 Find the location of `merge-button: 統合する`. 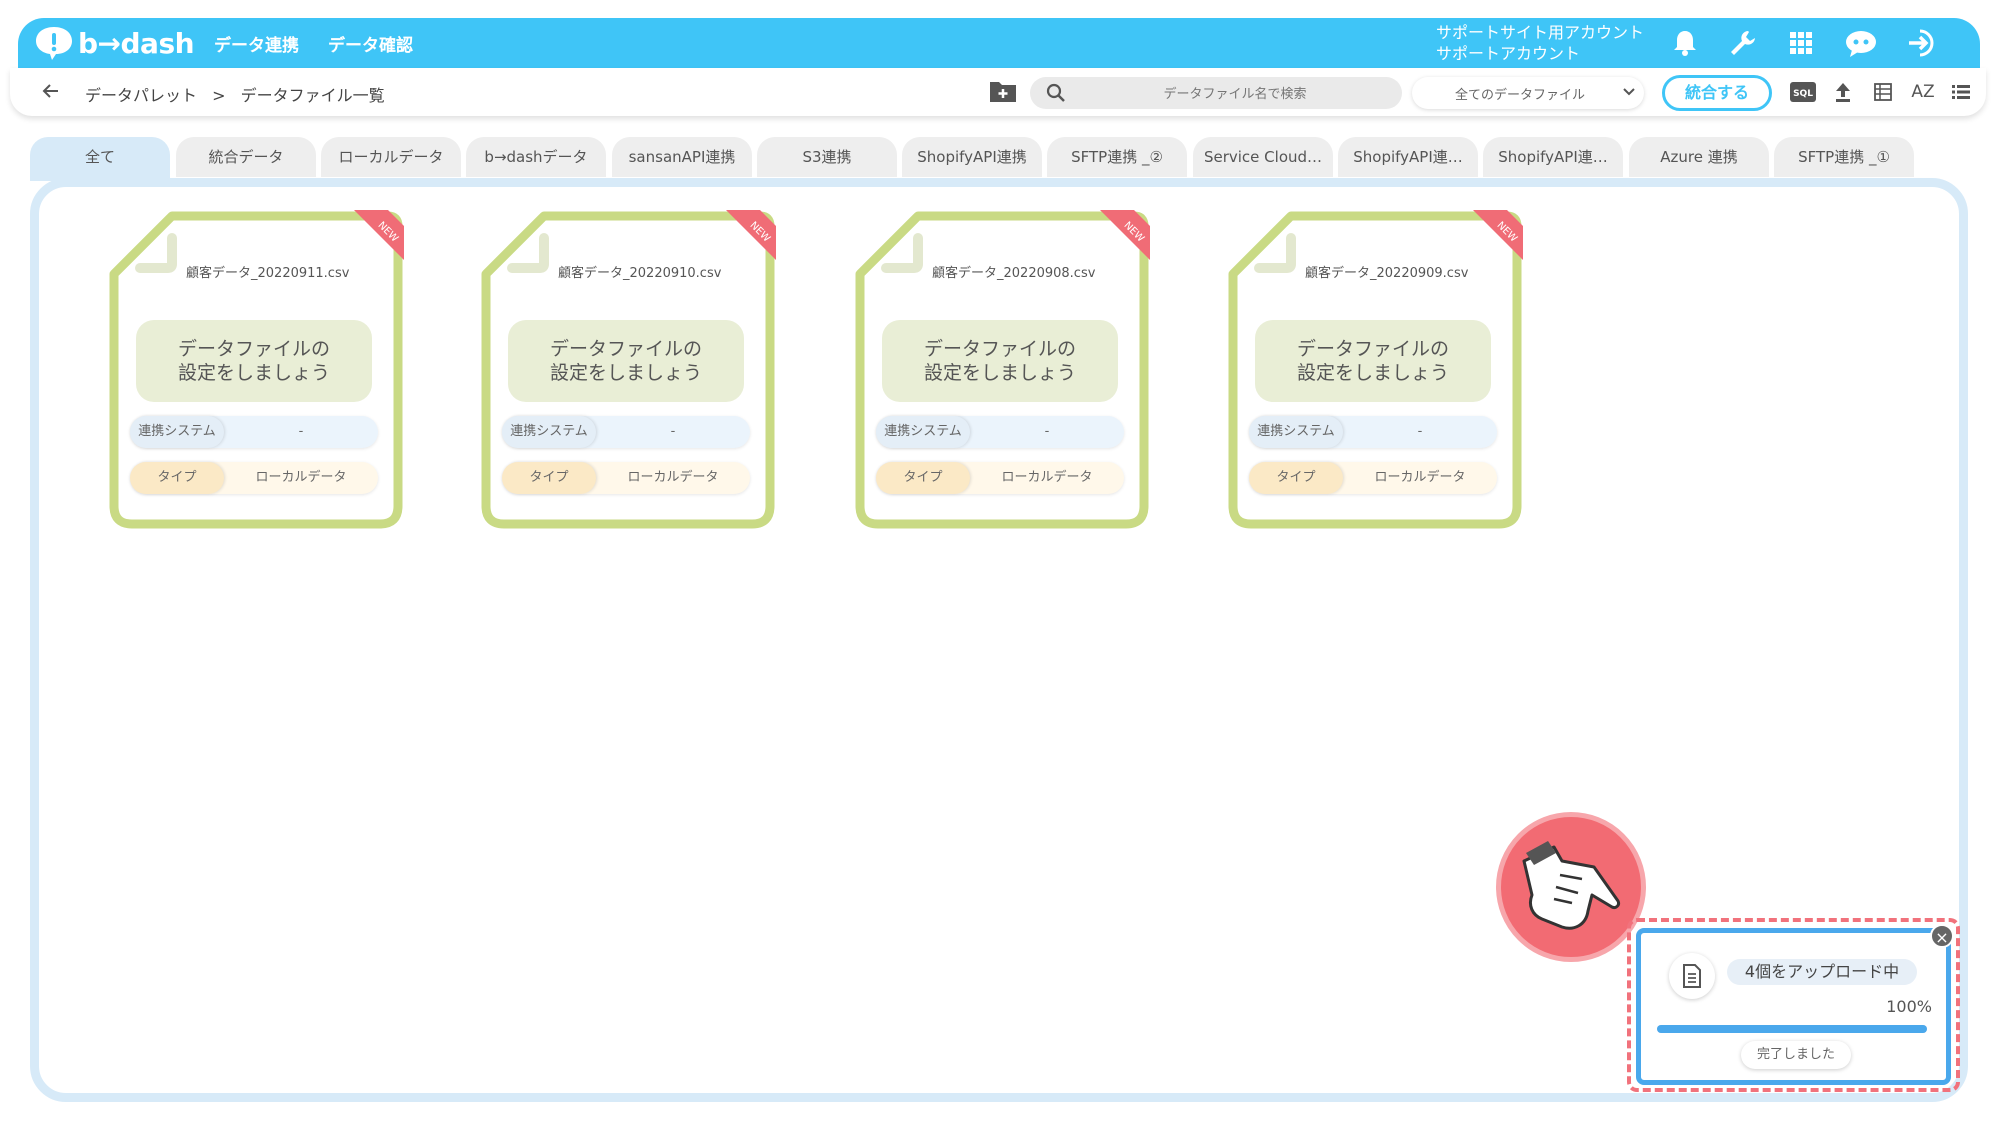

merge-button: 統合する is located at coordinates (1717, 93).